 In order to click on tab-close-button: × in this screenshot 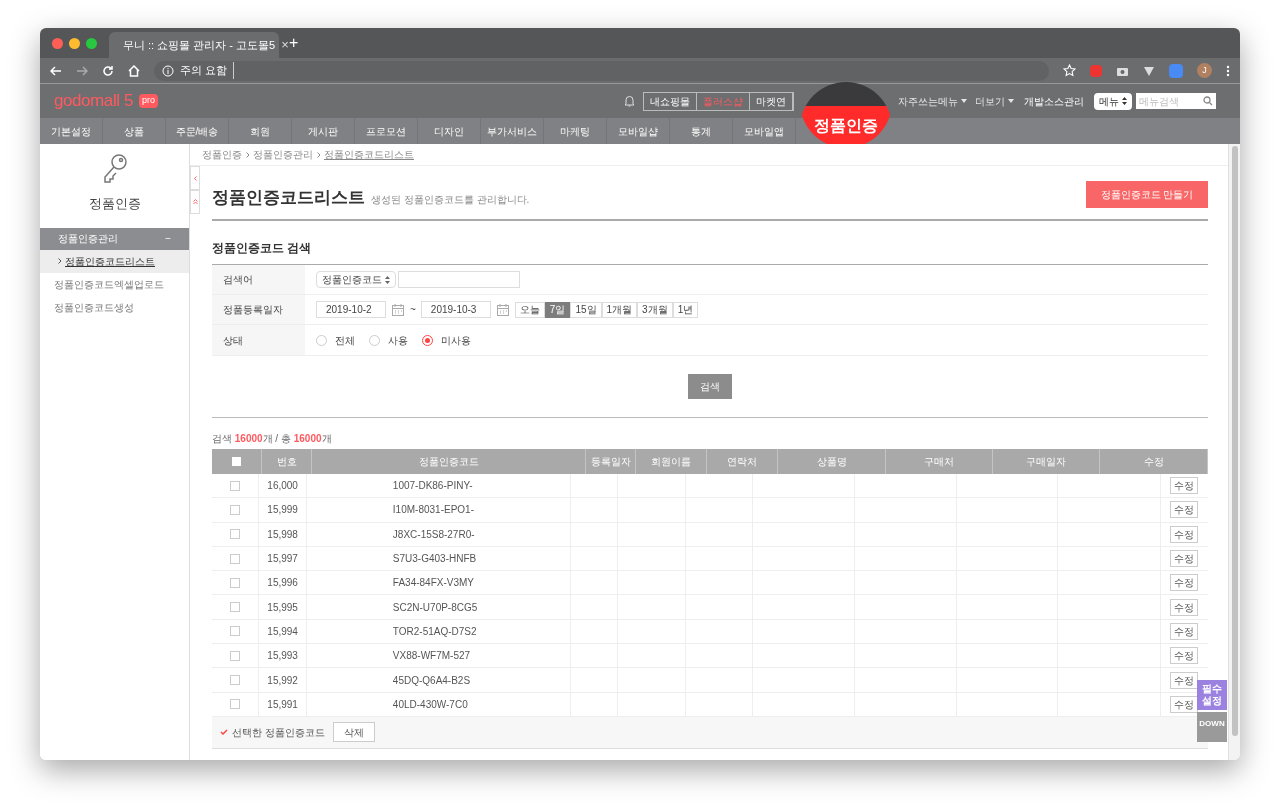, I will do `click(285, 45)`.